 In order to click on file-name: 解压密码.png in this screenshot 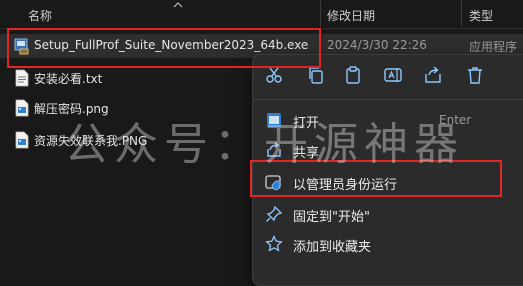, I will do `click(71, 109)`.